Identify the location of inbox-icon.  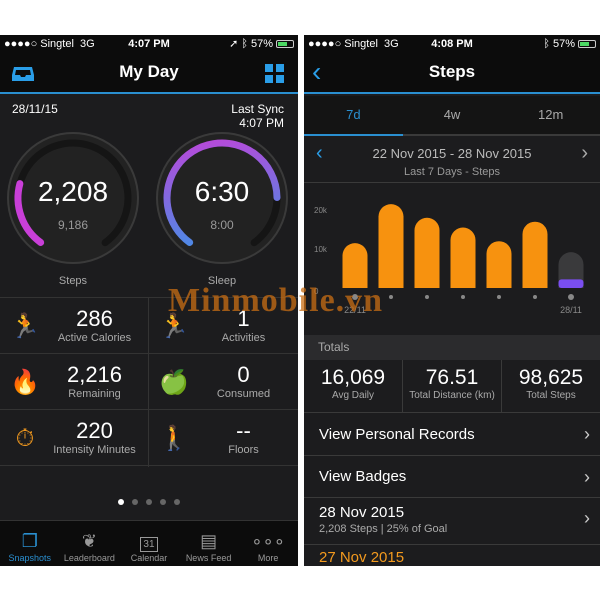
(23, 73).